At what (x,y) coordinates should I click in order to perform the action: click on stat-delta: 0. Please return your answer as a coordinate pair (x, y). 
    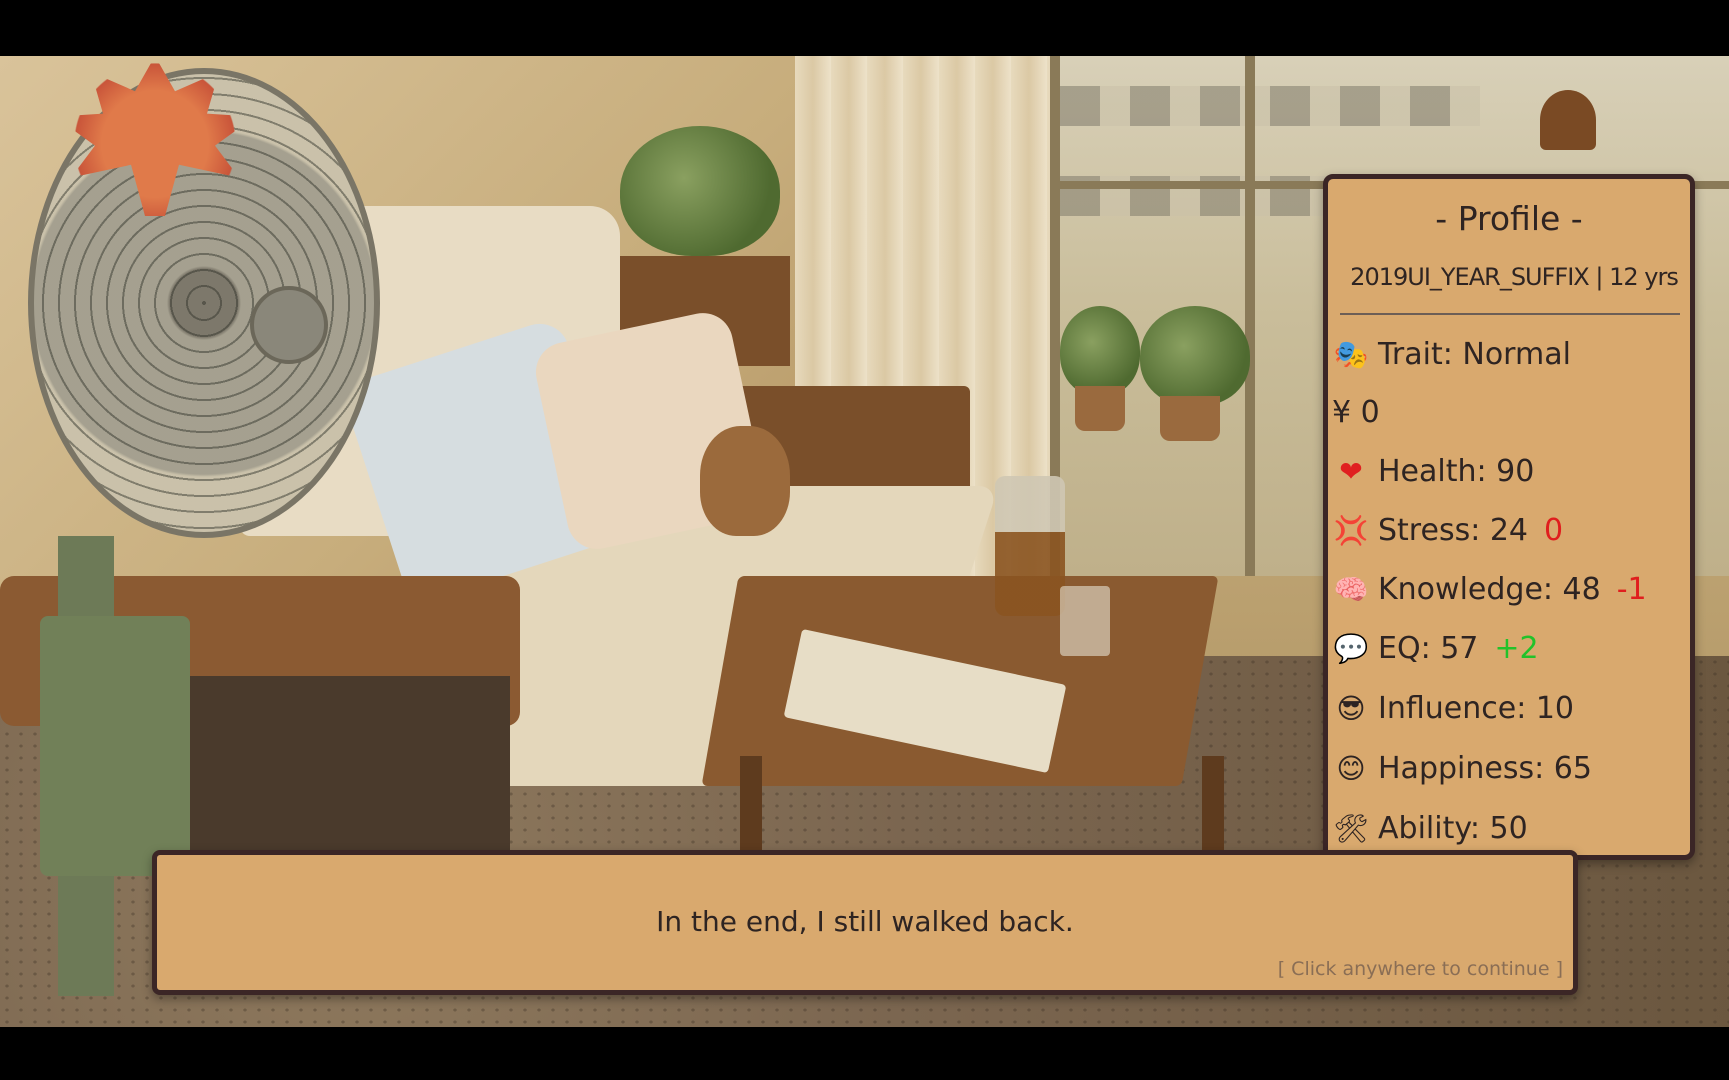
    Looking at the image, I should click on (1554, 530).